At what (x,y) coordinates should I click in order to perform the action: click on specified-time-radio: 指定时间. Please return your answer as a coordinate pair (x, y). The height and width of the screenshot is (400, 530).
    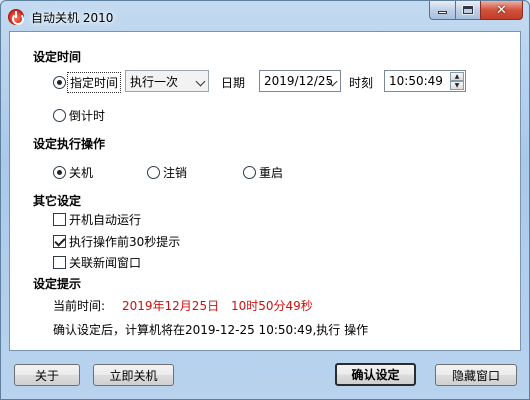
    Looking at the image, I should click on (87, 82).